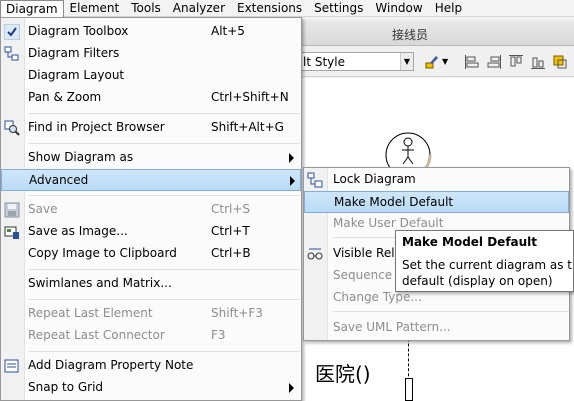 The height and width of the screenshot is (401, 574). I want to click on menu-item-label: Snap to Grid, so click(66, 387).